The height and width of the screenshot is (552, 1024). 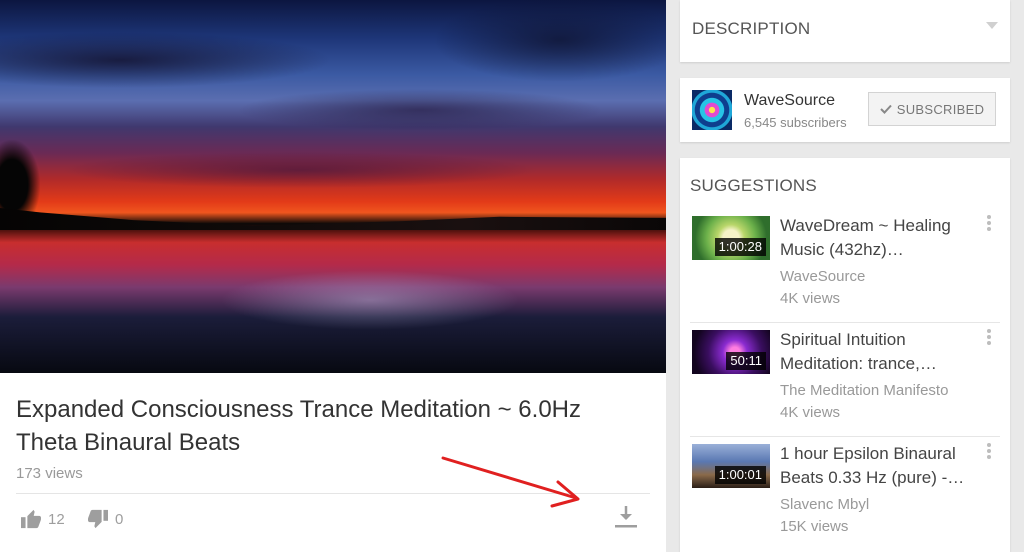 I want to click on description-panel: DESCRIPTION, so click(x=845, y=31).